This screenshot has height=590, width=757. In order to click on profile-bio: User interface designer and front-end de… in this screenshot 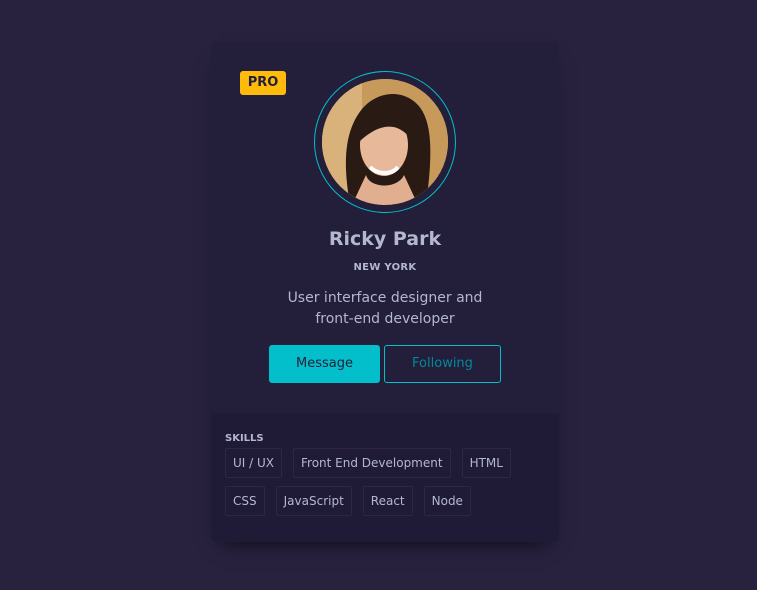, I will do `click(385, 309)`.